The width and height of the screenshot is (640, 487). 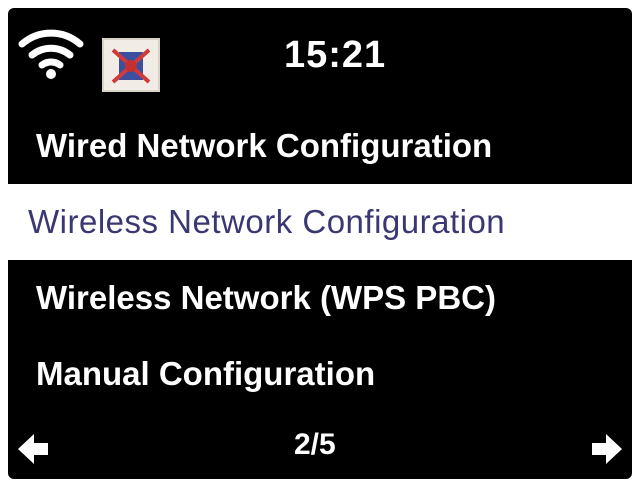 I want to click on menu-item-label: Wireless Network (WPS PBC), so click(x=266, y=297).